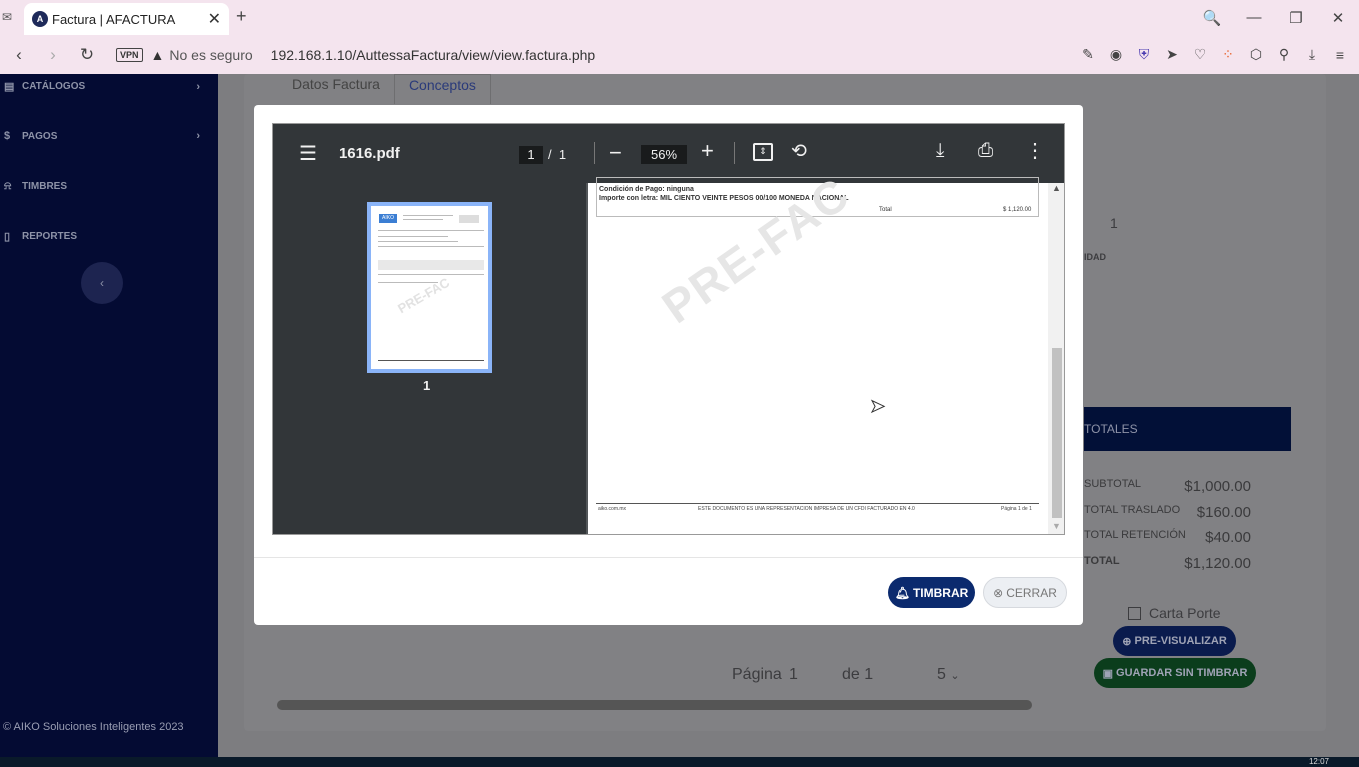 This screenshot has height=767, width=1359. I want to click on shield-icon: ⛨, so click(1144, 54).